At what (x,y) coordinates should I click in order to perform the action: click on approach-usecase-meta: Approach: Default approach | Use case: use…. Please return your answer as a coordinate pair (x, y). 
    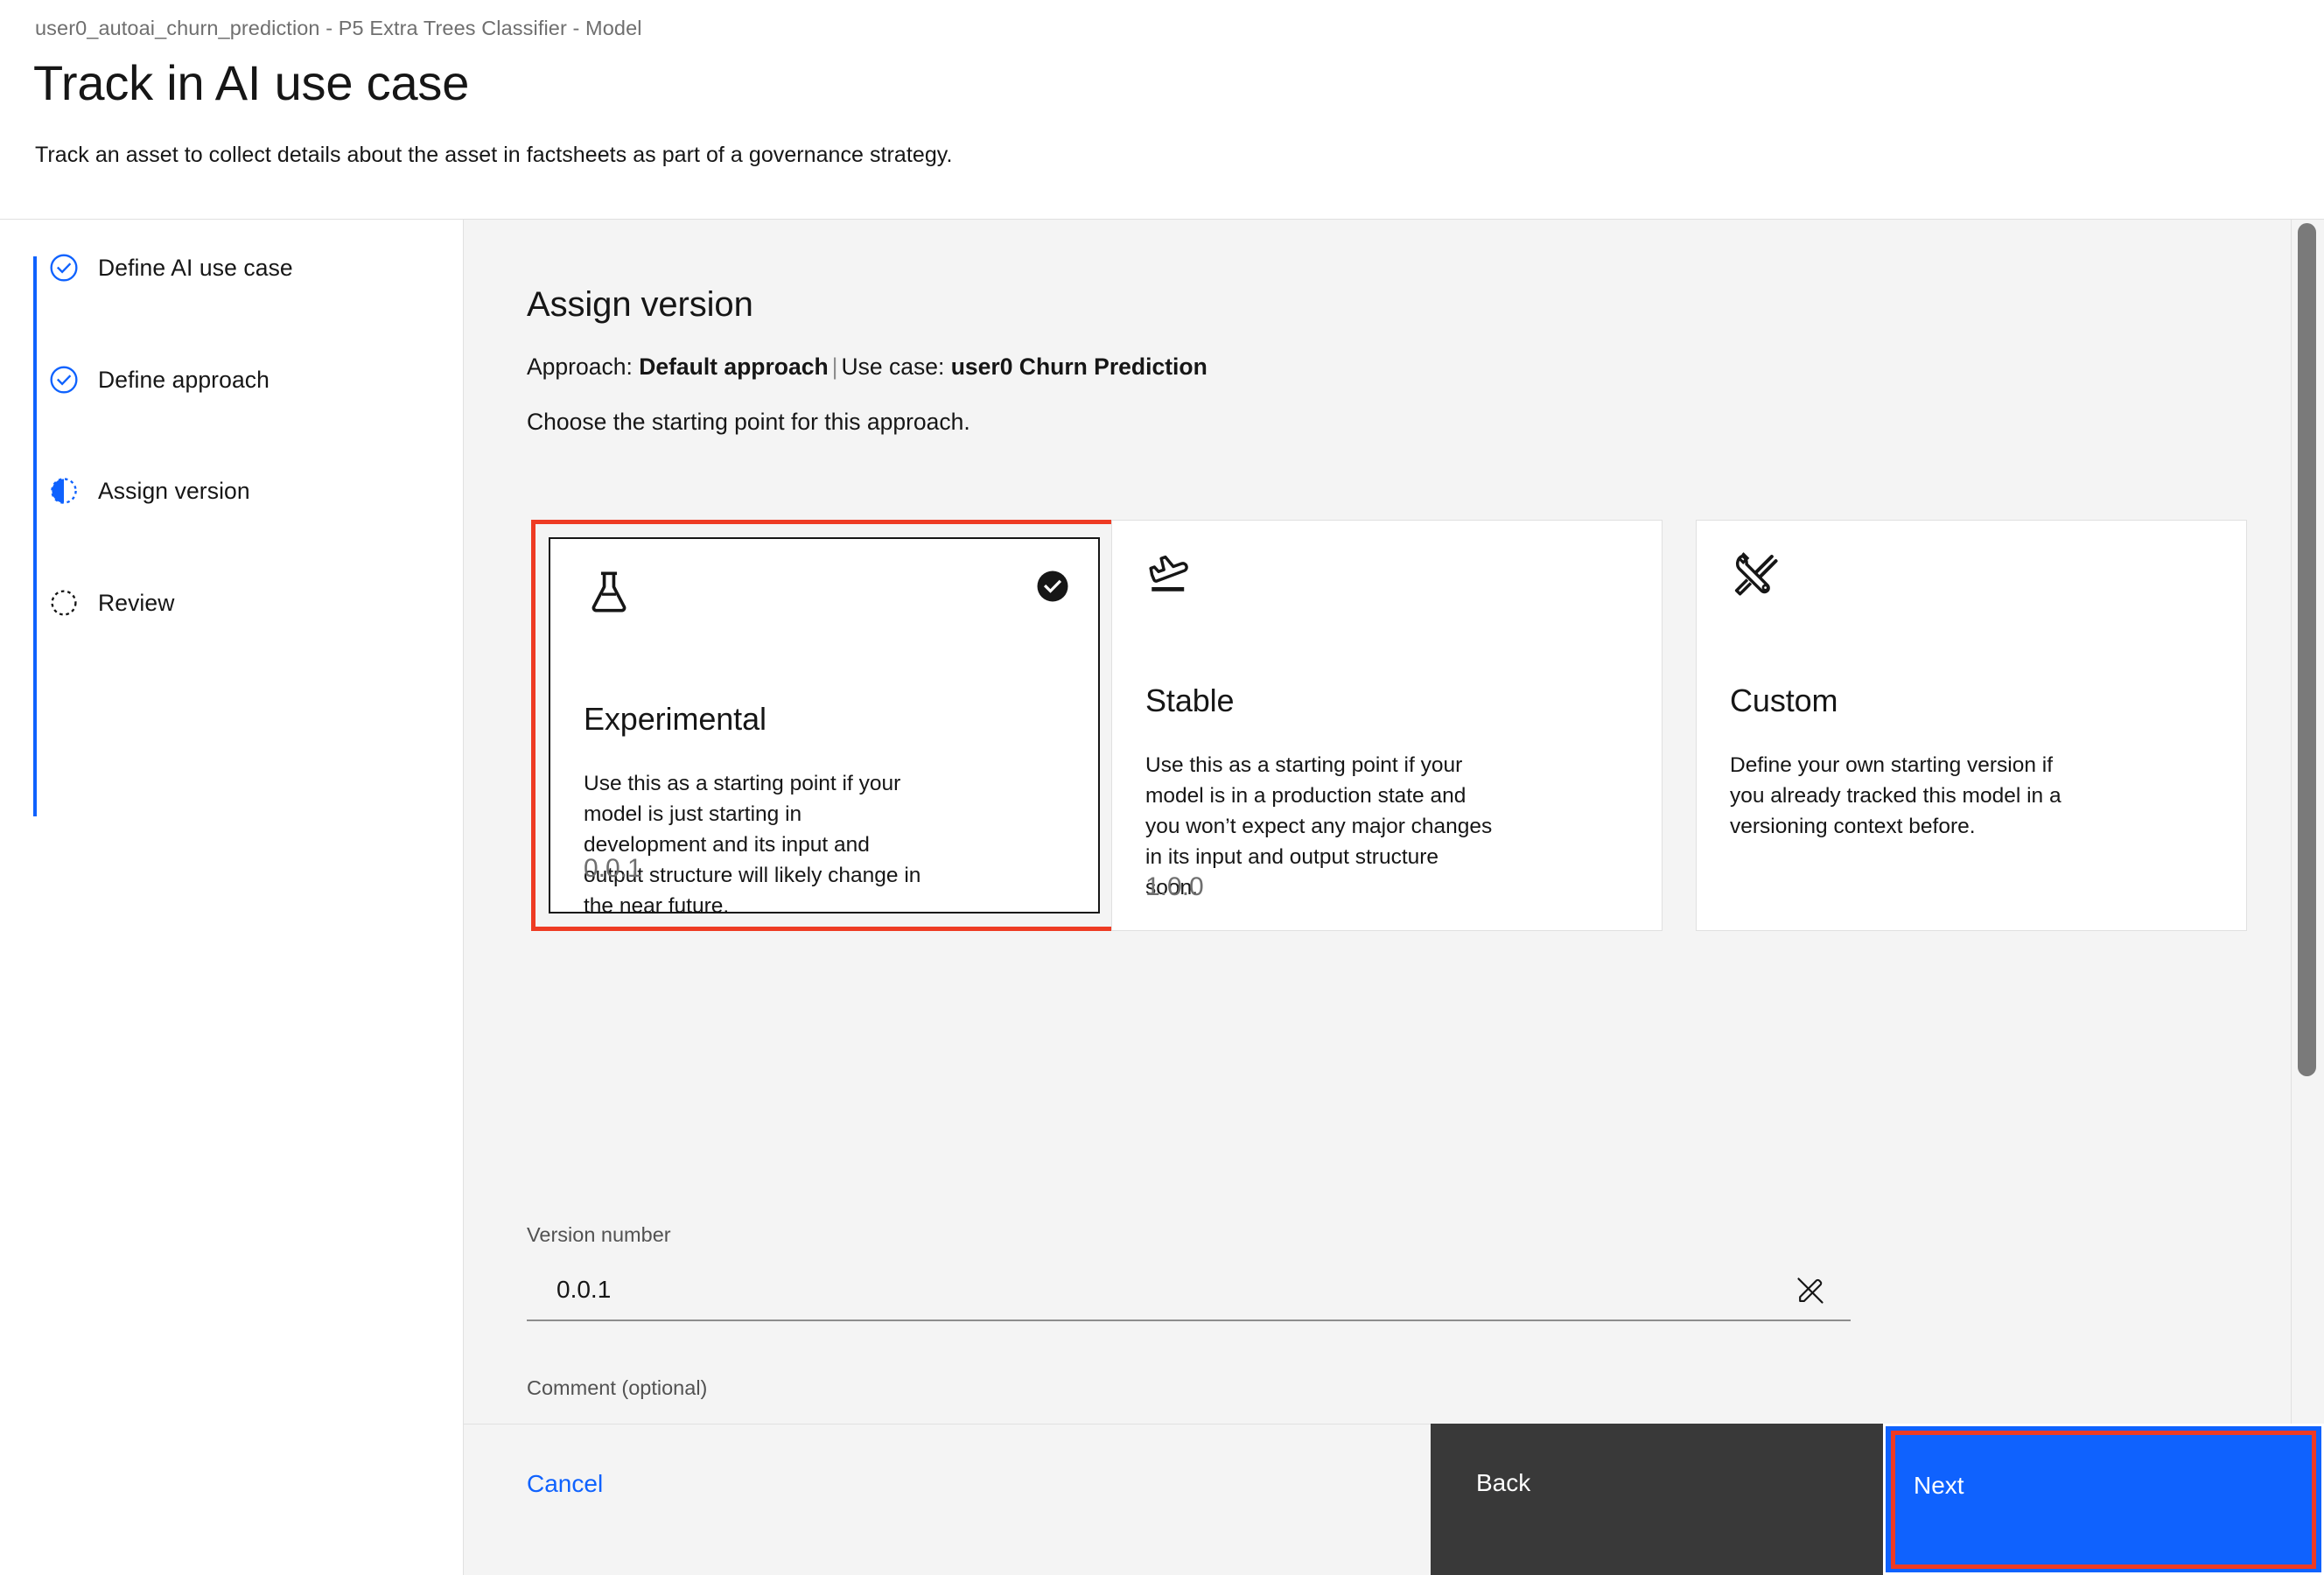
    Looking at the image, I should click on (867, 367).